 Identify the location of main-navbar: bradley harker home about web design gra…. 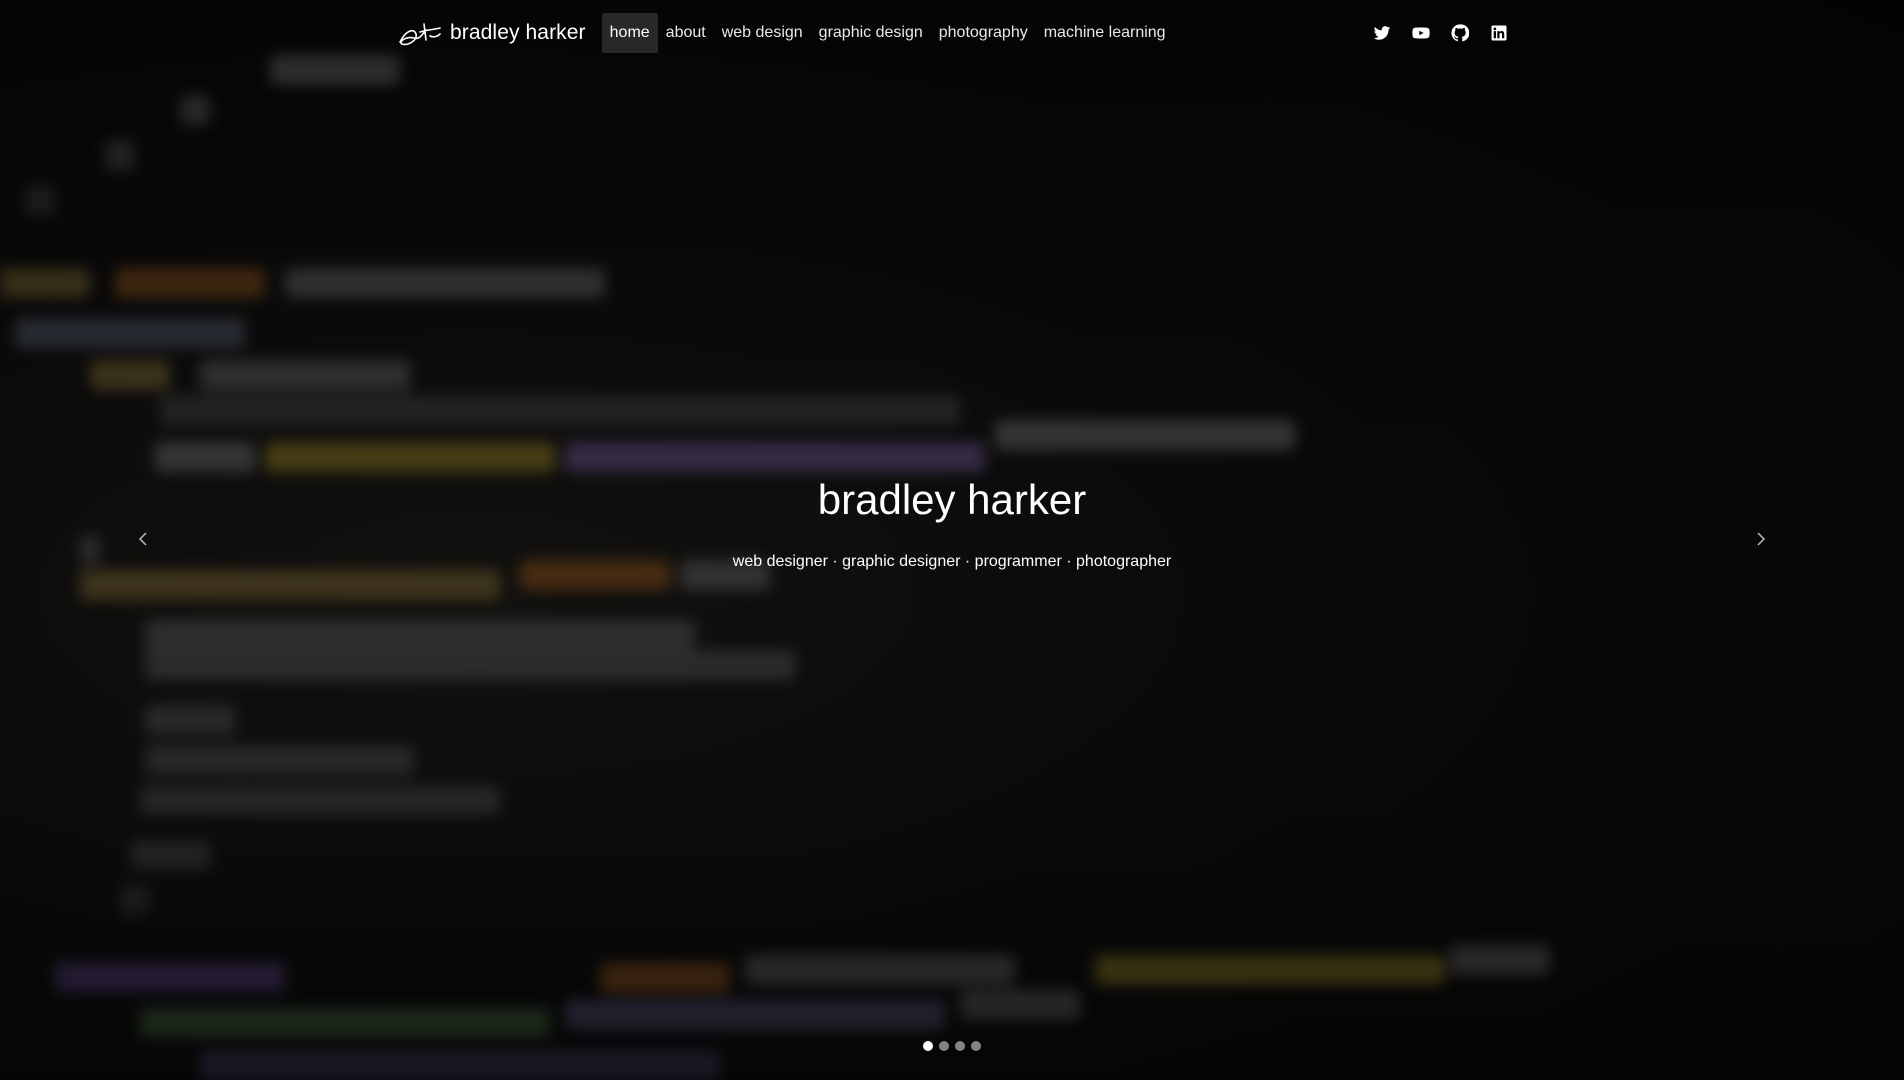
(952, 33).